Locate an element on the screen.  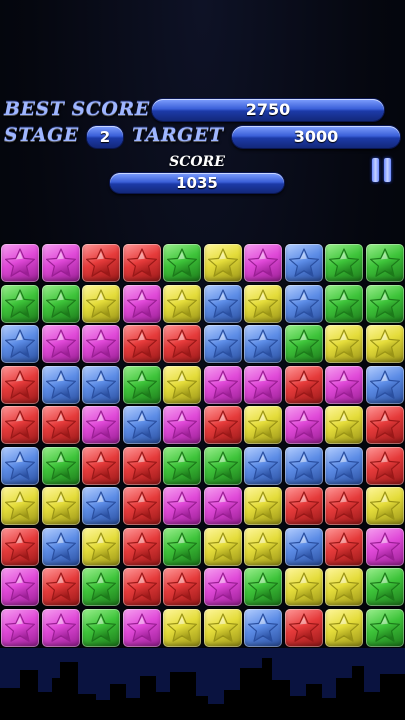
pause-button is located at coordinates (383, 170).